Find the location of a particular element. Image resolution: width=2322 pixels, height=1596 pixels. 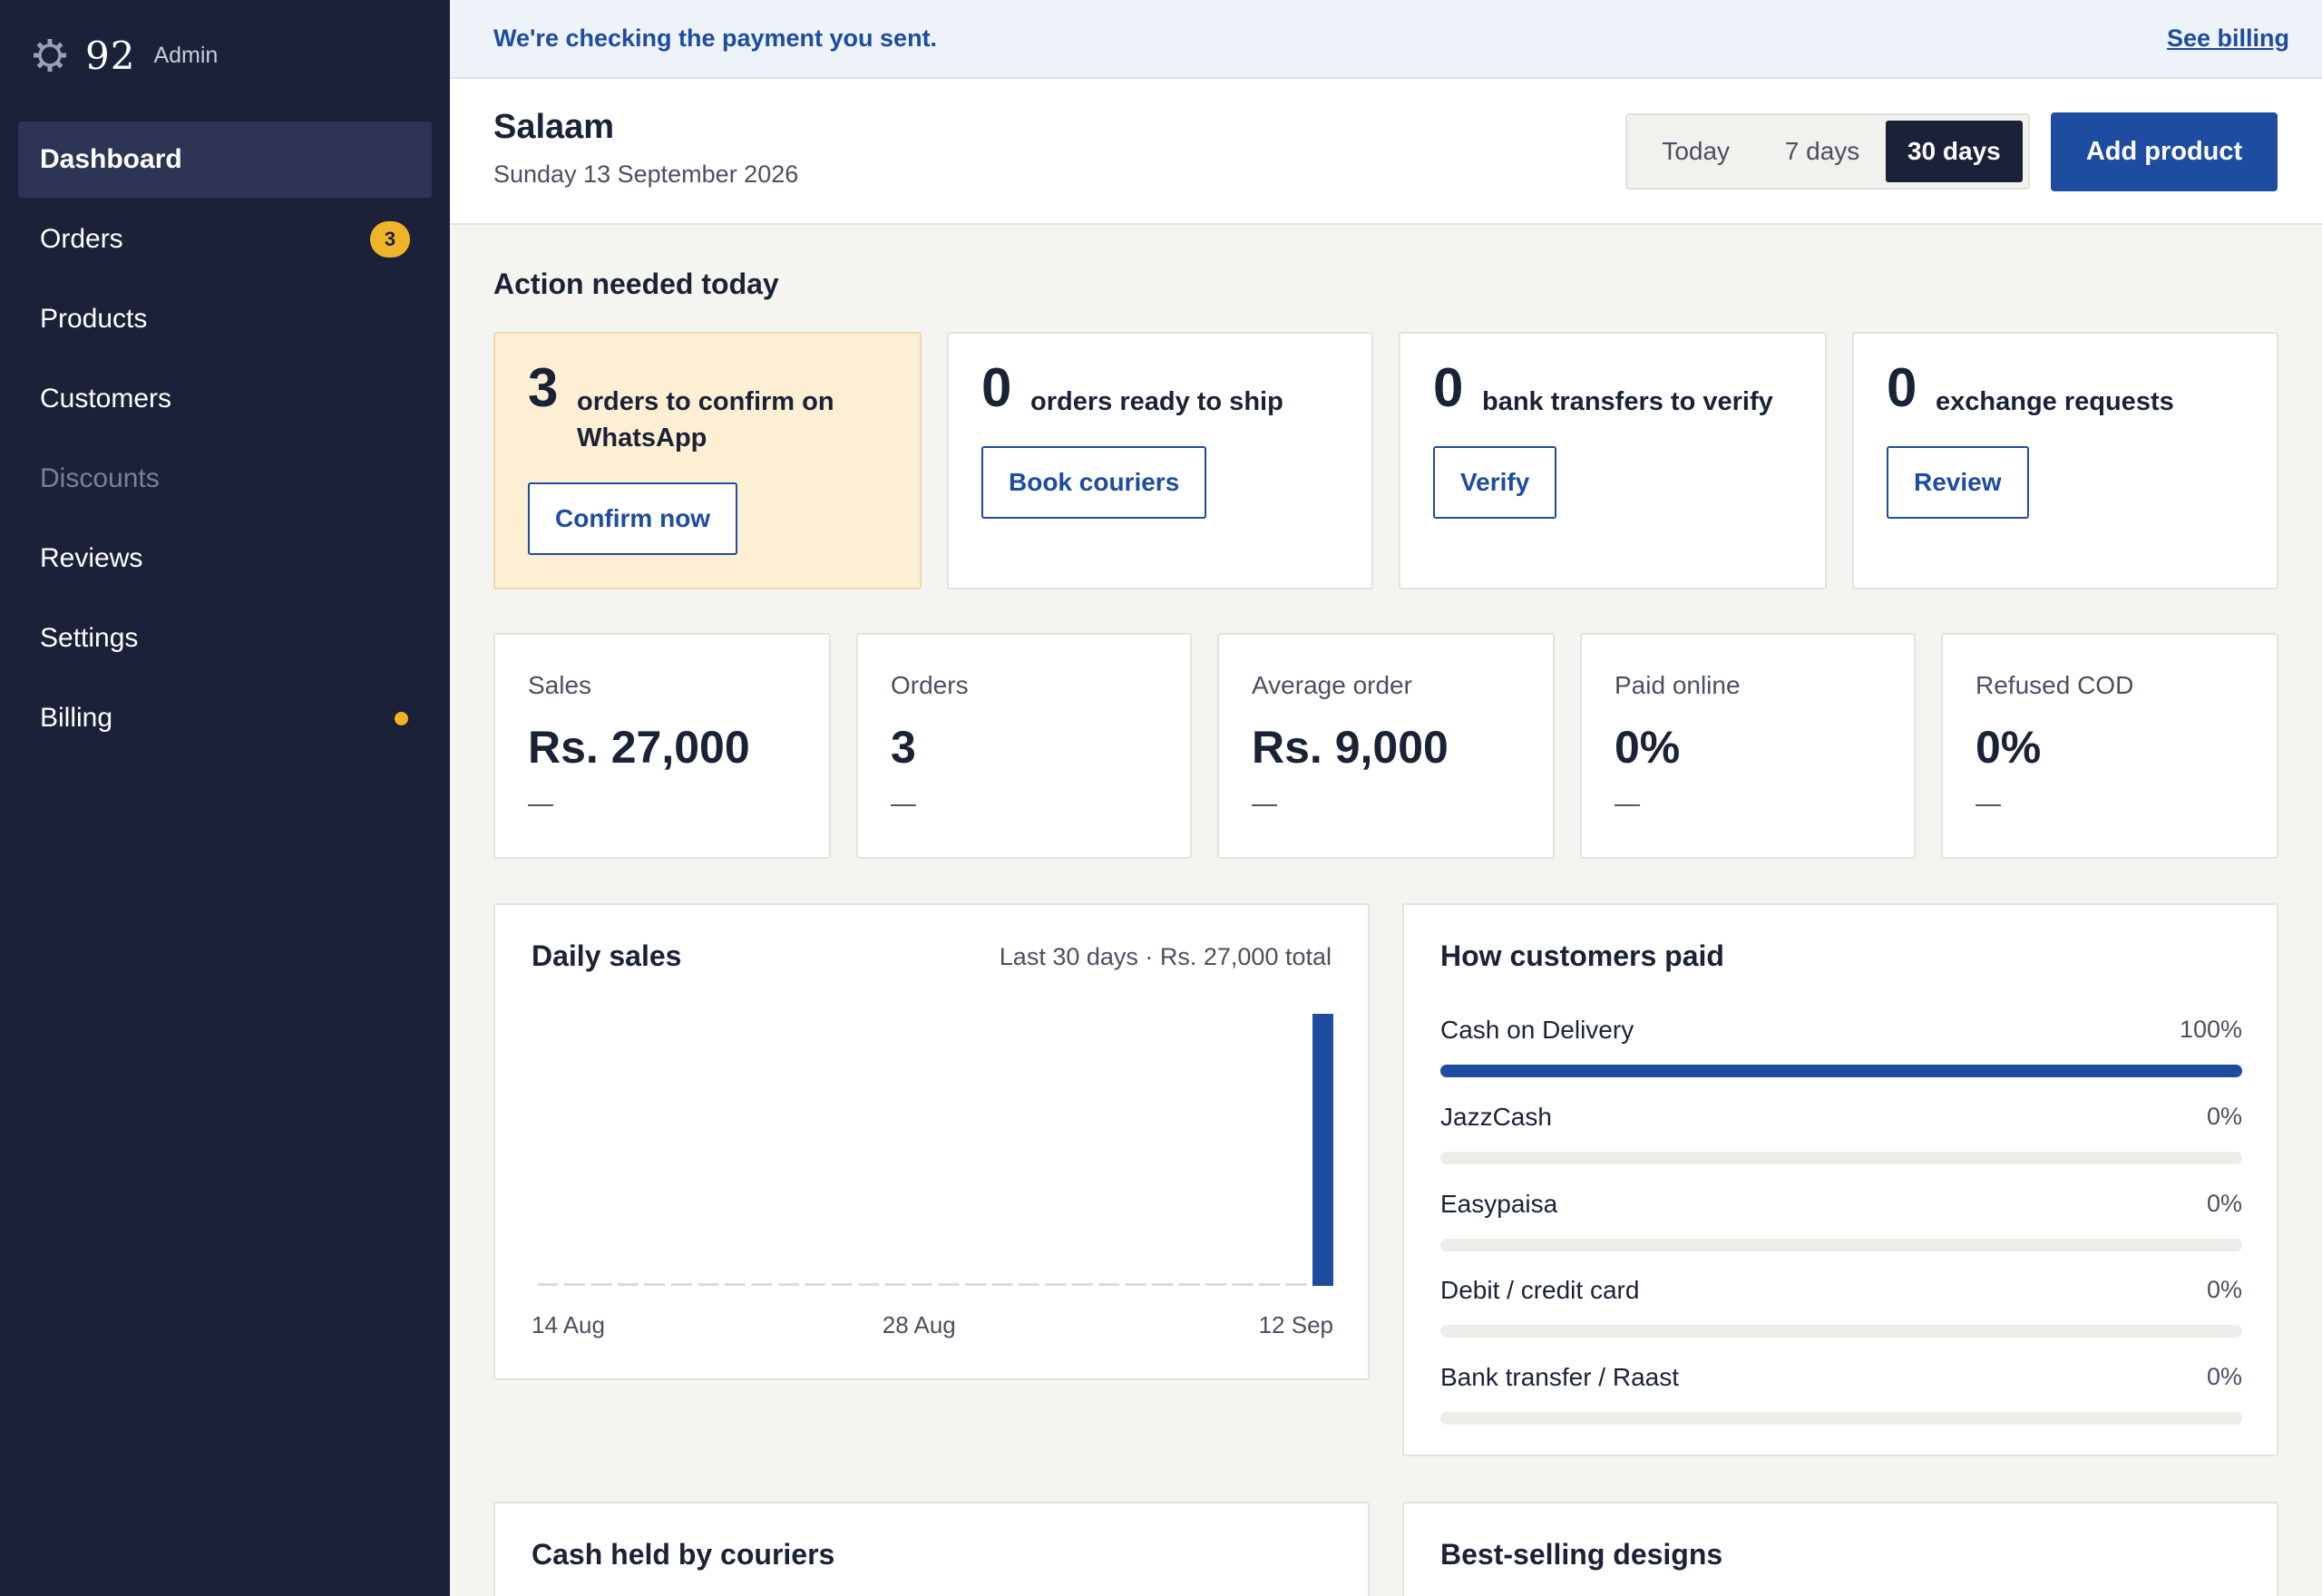

range-today-button: Today is located at coordinates (1696, 151).